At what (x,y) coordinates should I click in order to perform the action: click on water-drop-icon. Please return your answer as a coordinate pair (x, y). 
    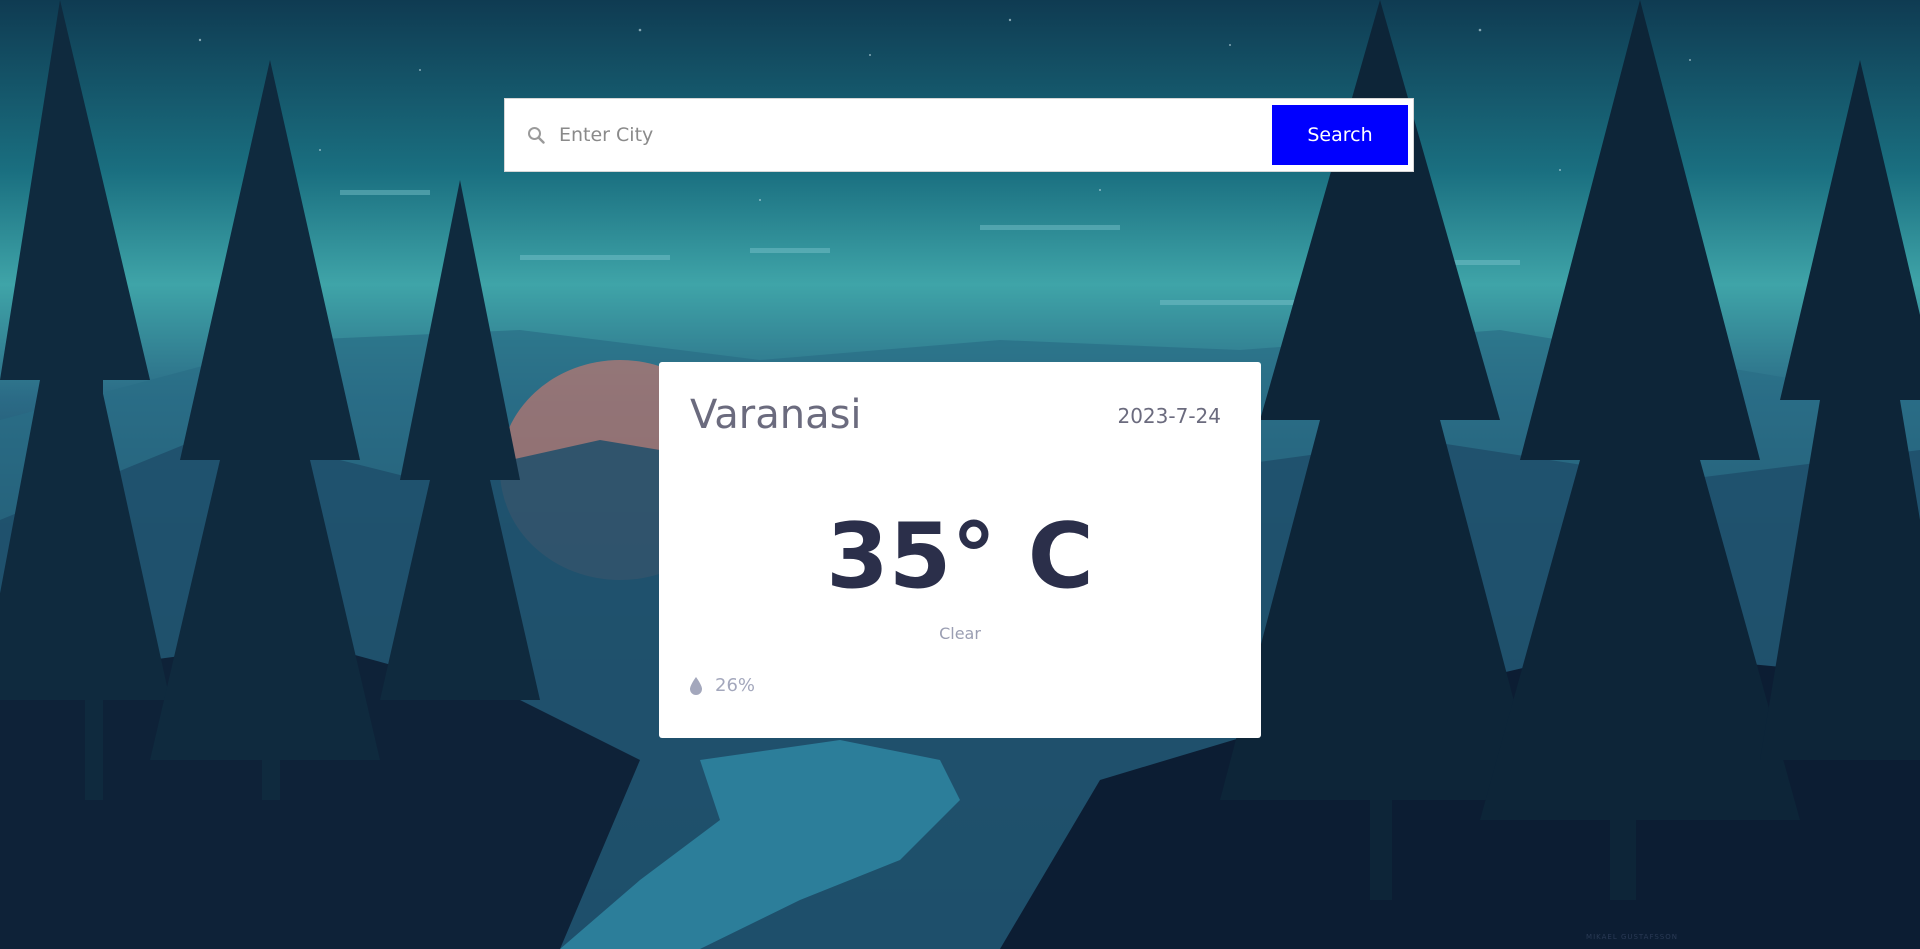
    Looking at the image, I should click on (696, 686).